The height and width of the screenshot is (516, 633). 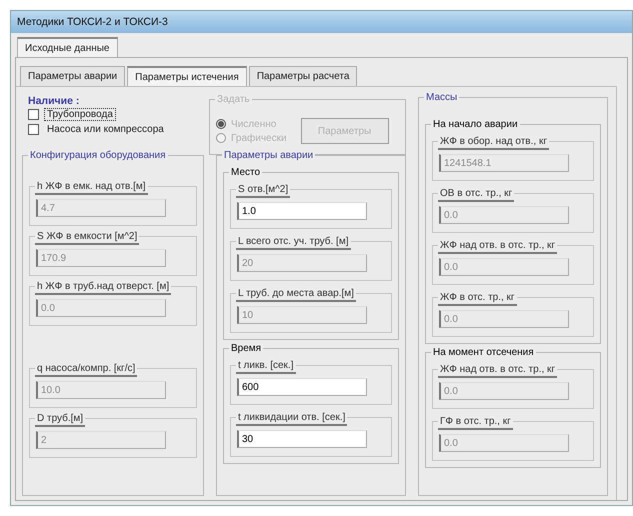 What do you see at coordinates (91, 187) in the screenshot?
I see `field-label: h ЖФ в емк. над отв.[м]` at bounding box center [91, 187].